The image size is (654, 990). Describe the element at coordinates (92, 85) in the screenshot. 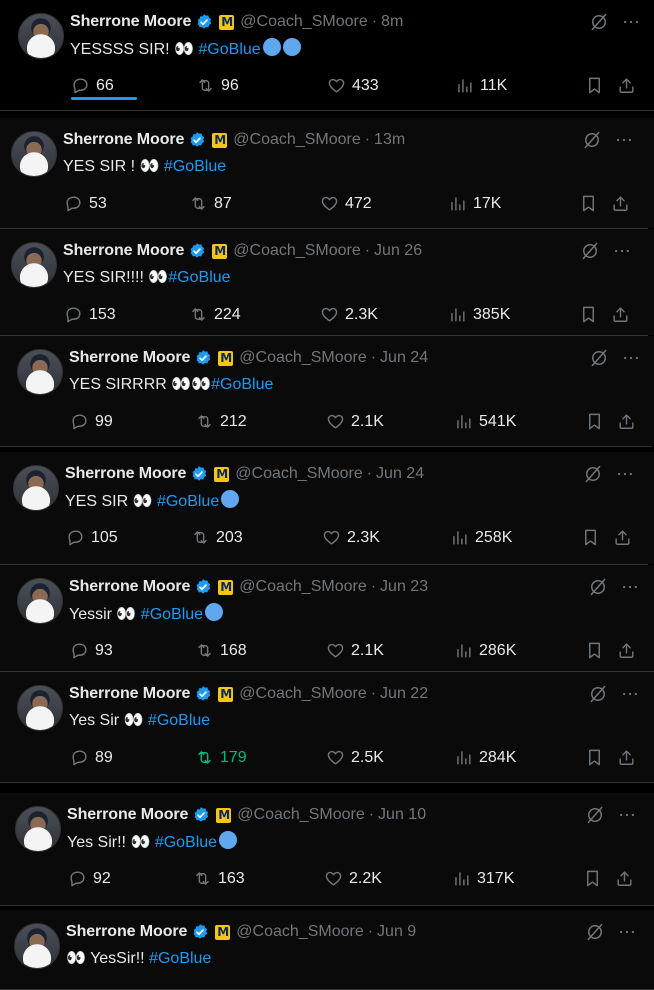

I see `reply-button: 66` at that location.